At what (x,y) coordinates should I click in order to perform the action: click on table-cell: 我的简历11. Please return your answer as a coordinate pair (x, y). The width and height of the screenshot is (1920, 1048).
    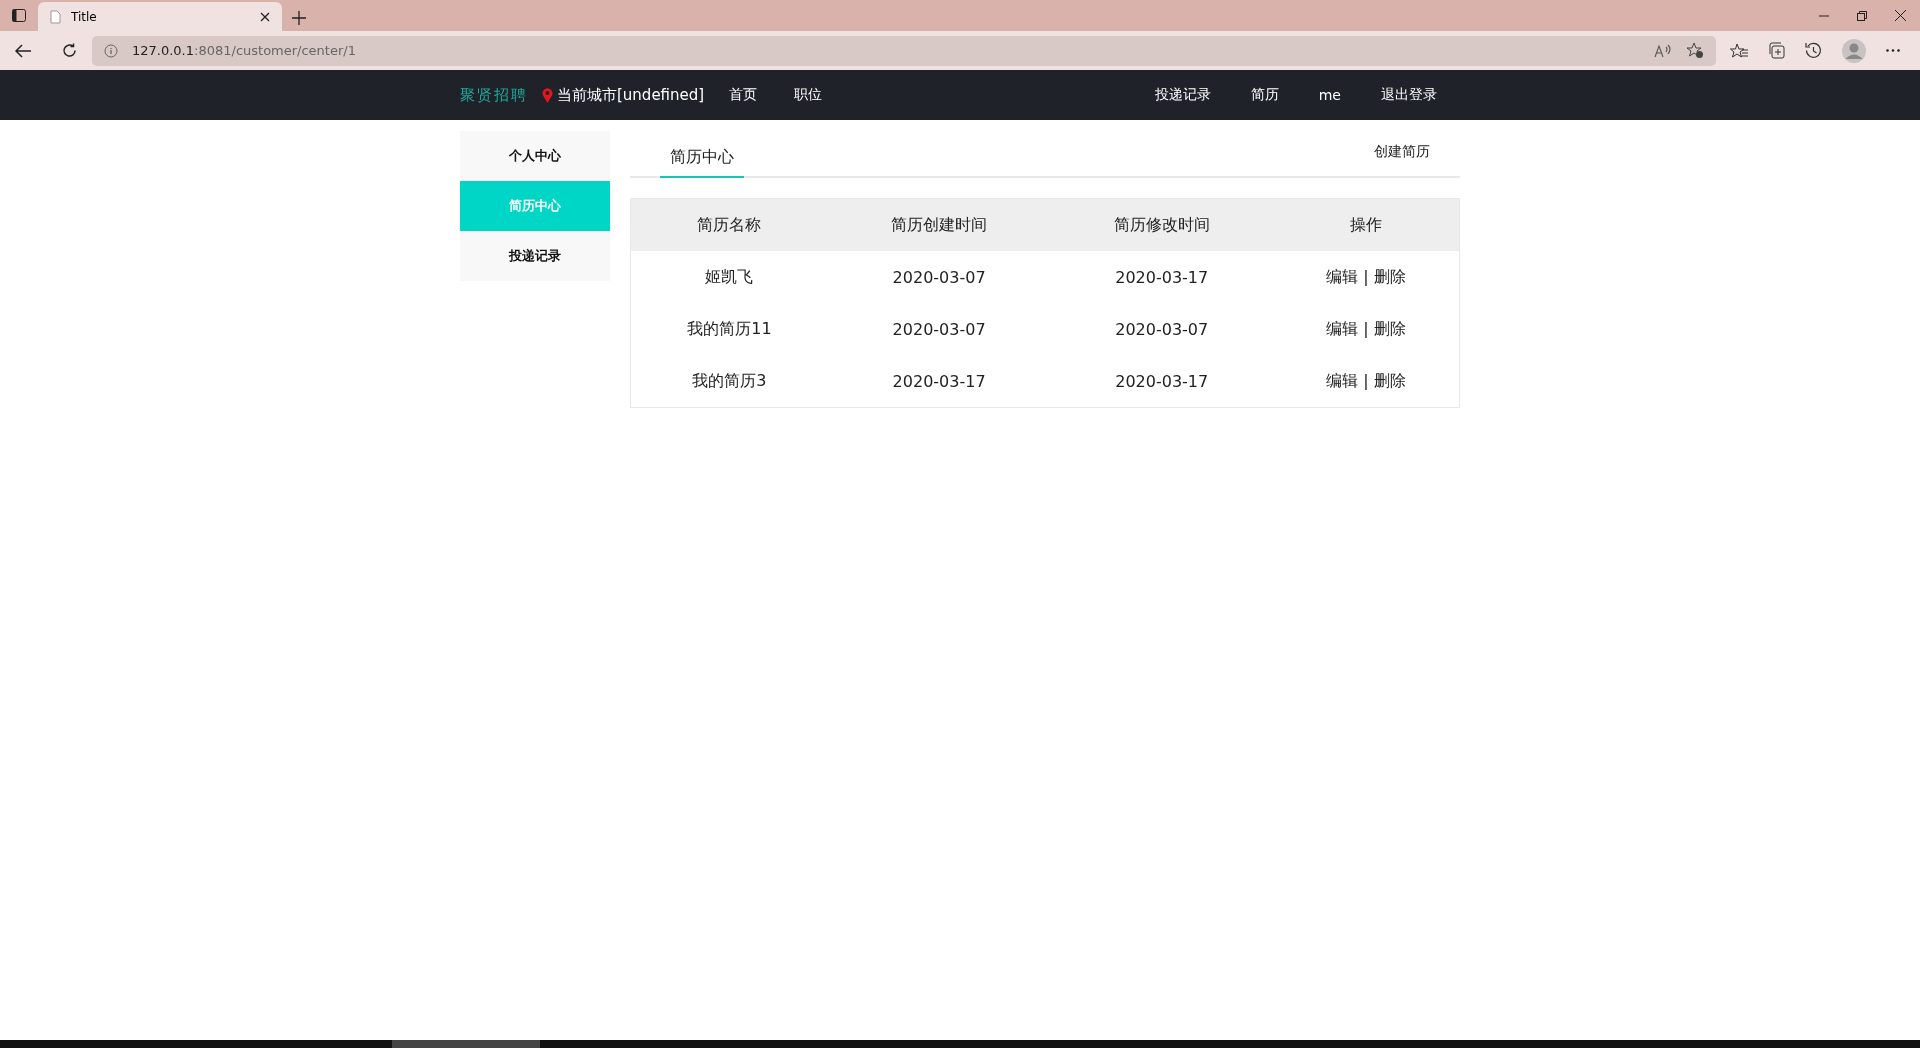
    Looking at the image, I should click on (729, 329).